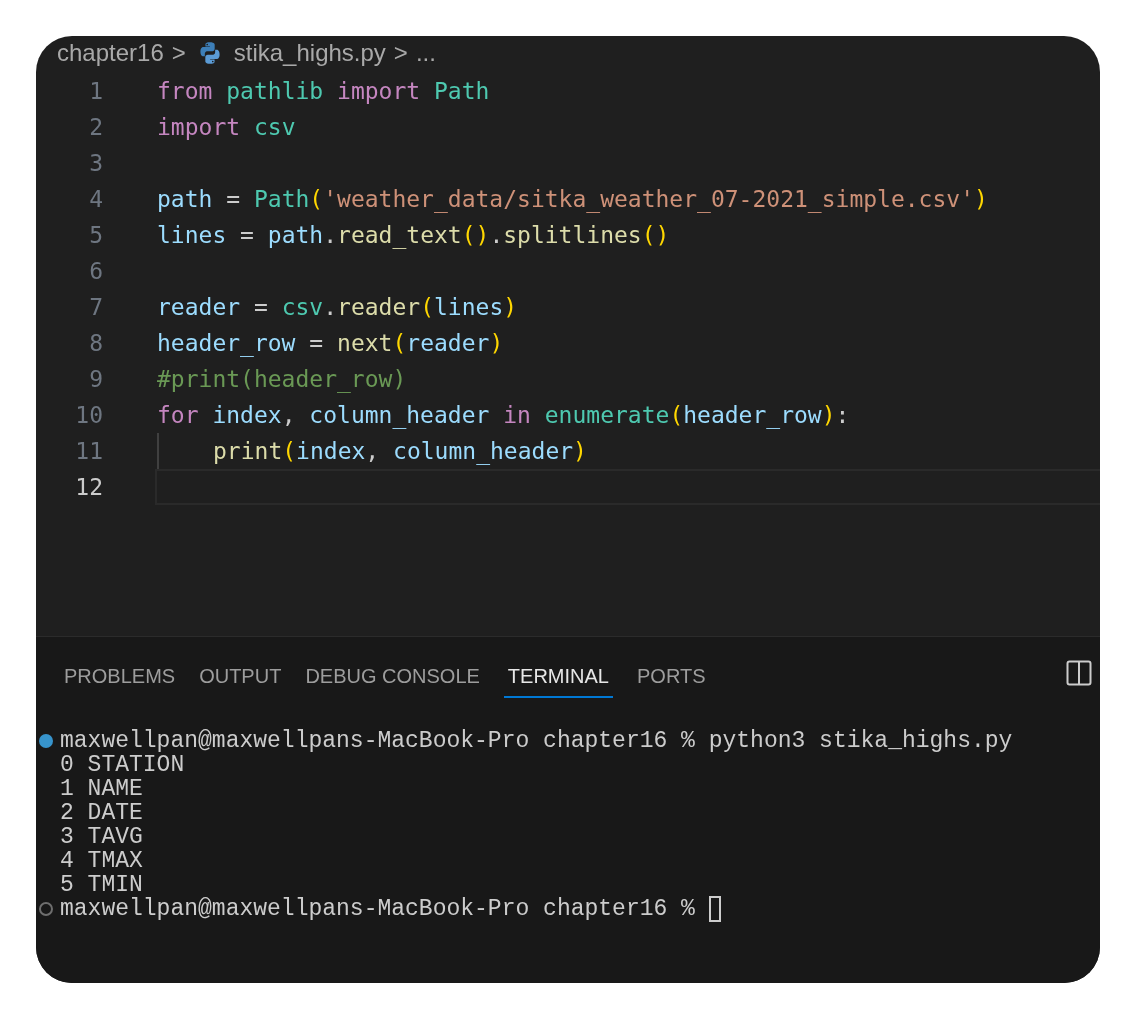  Describe the element at coordinates (671, 676) in the screenshot. I see `panel-tab: PORTS` at that location.